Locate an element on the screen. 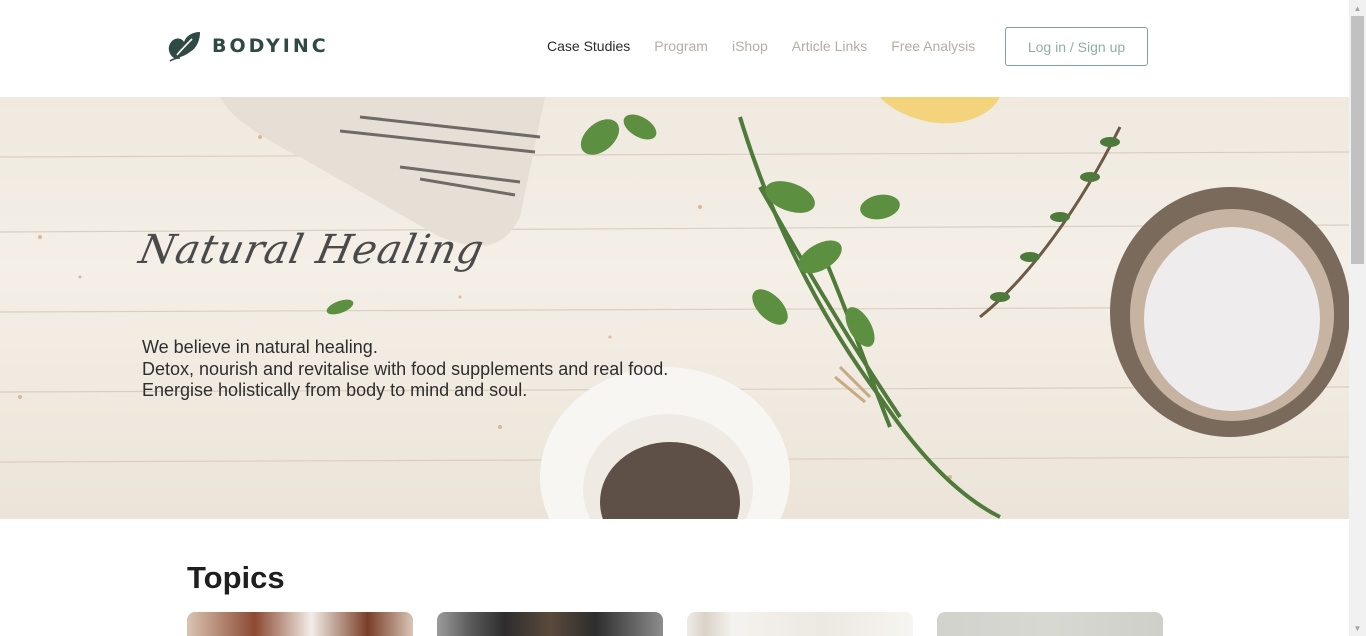 This screenshot has height=636, width=1366. scroll-down-icon: ▼ is located at coordinates (1357, 628).